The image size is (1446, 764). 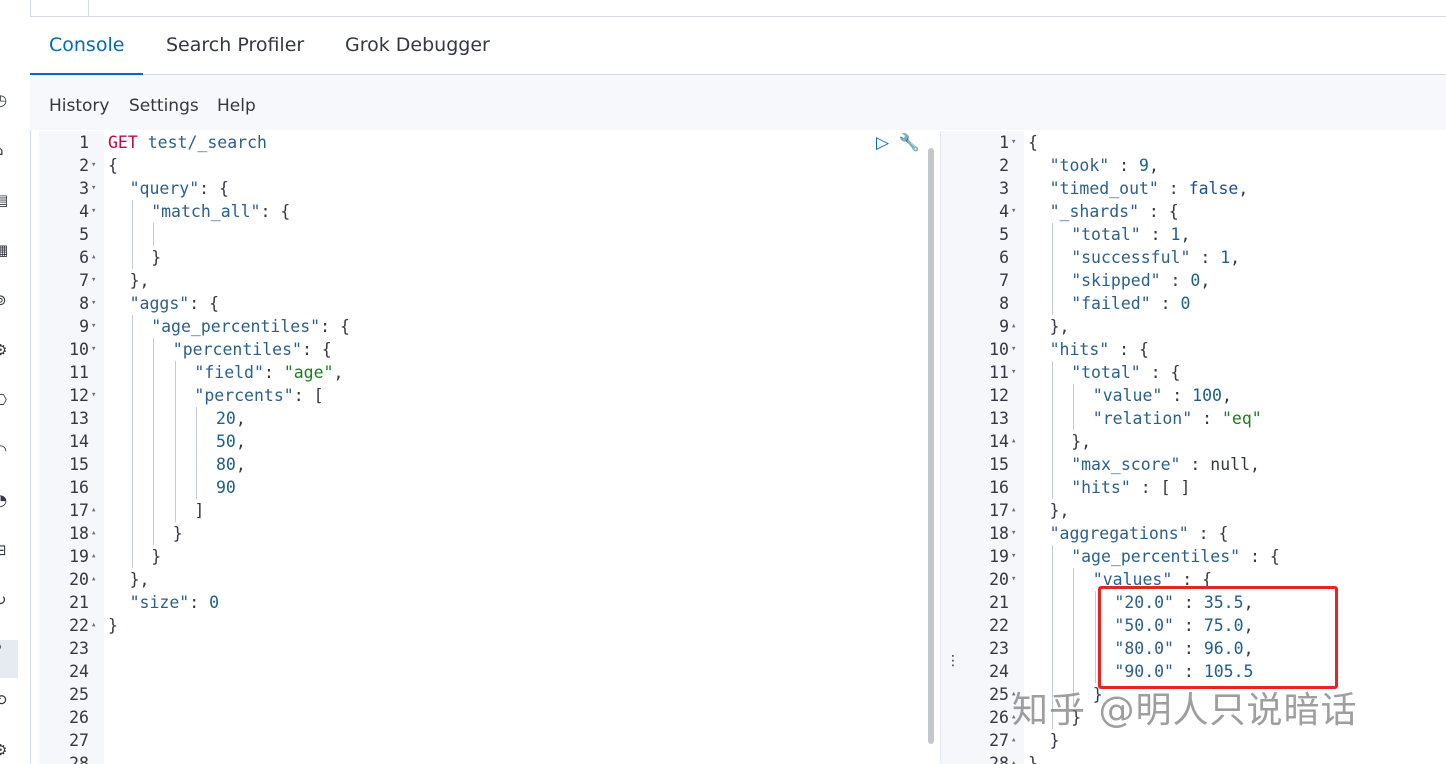 What do you see at coordinates (164, 106) in the screenshot?
I see `settings-link: Settings` at bounding box center [164, 106].